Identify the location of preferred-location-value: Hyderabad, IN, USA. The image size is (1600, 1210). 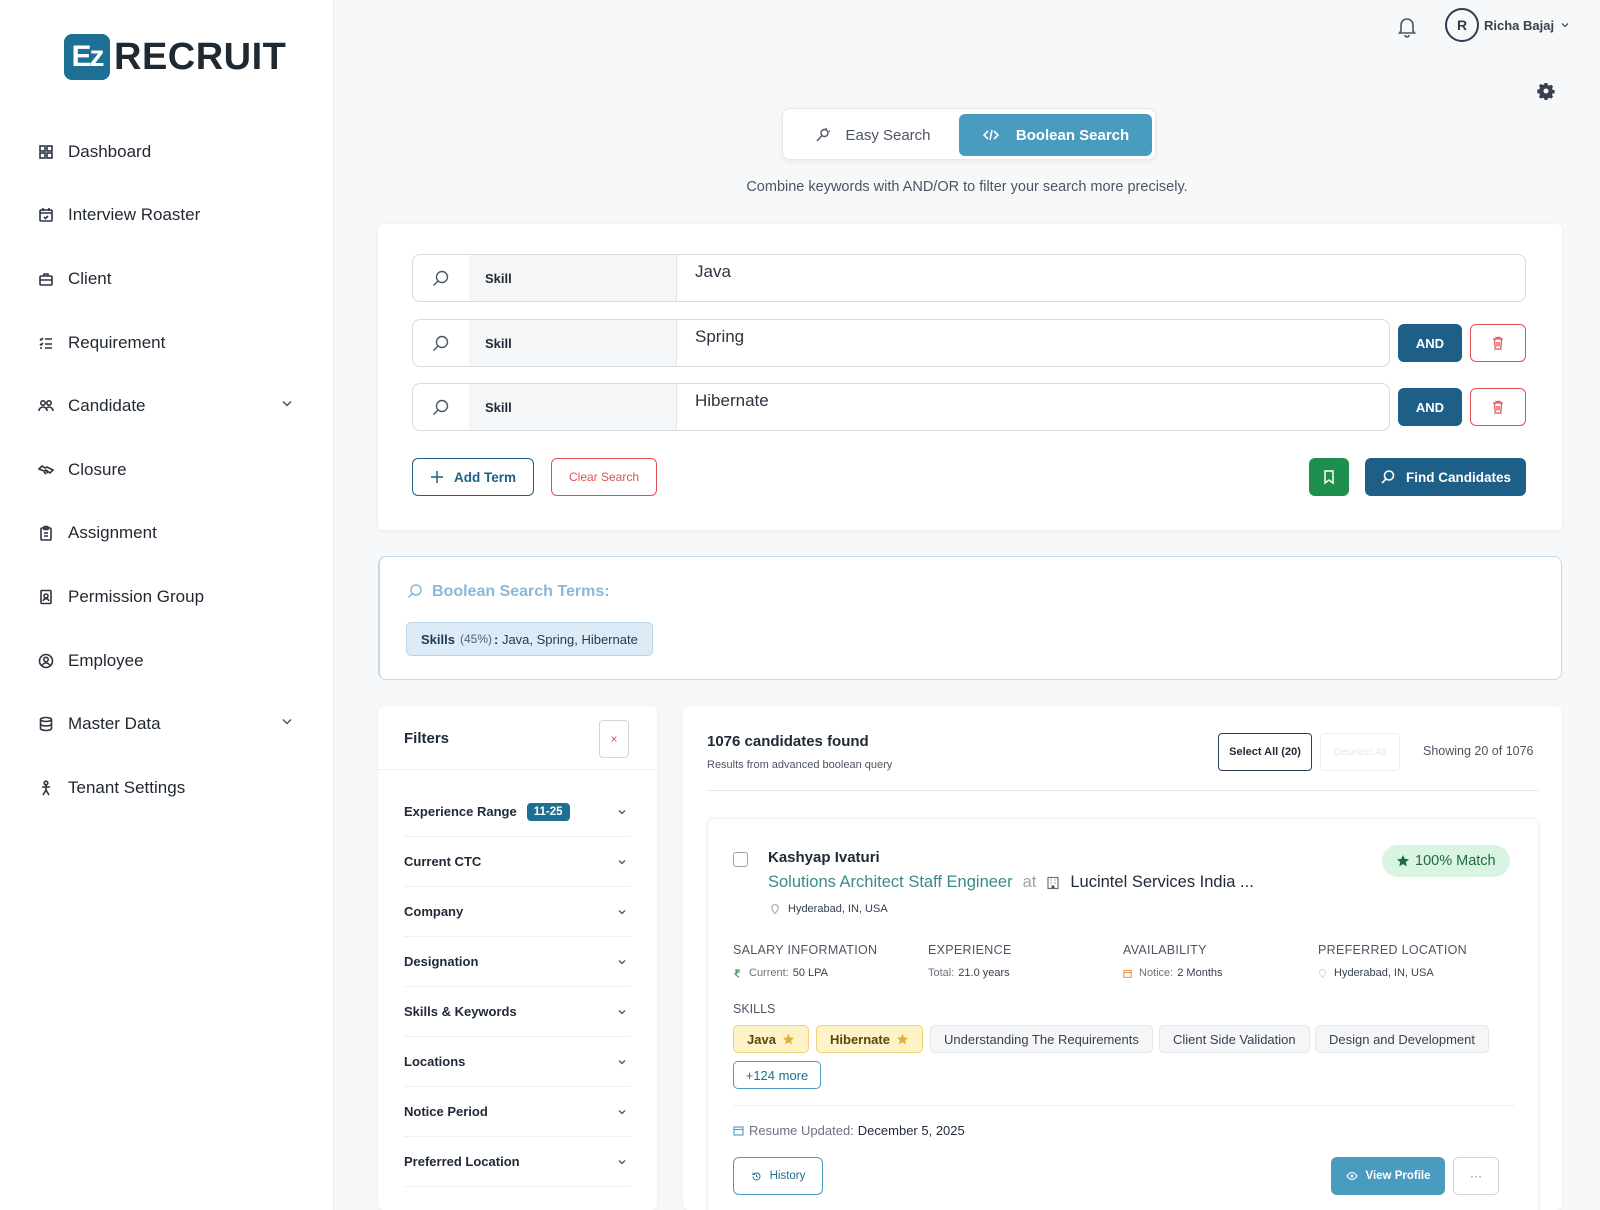
(1384, 973).